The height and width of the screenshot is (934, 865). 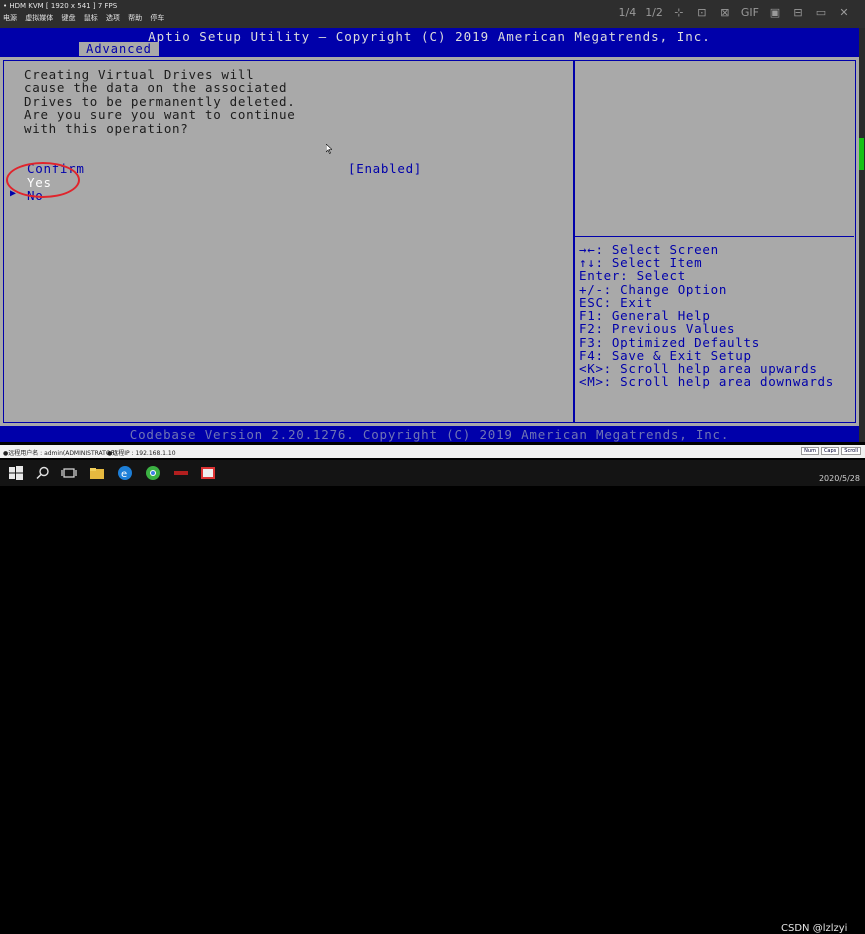 What do you see at coordinates (810, 451) in the screenshot?
I see `num-lock-indicator: Num` at bounding box center [810, 451].